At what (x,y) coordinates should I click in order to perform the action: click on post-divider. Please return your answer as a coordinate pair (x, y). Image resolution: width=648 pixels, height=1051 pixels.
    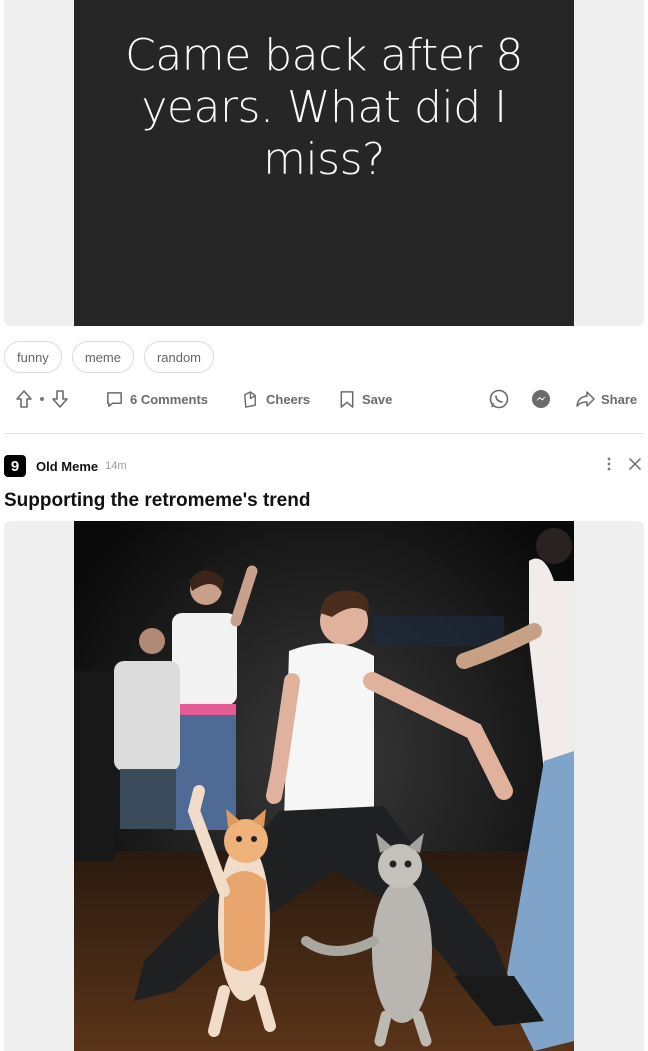
    Looking at the image, I should click on (324, 433).